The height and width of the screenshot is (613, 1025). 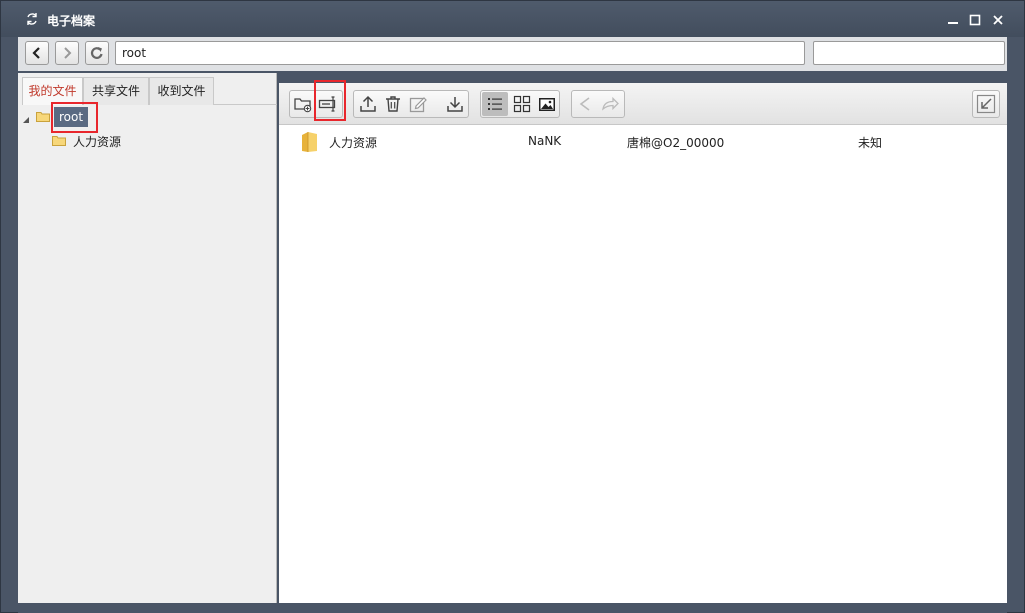 I want to click on chevron-left-icon, so click(x=36, y=53).